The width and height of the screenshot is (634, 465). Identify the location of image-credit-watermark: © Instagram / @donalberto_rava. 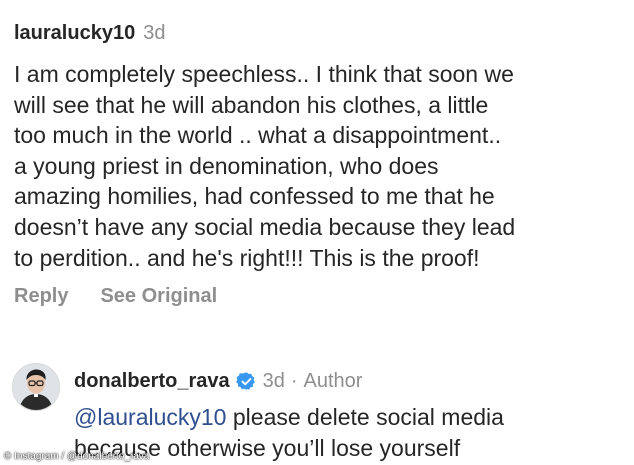
(77, 456).